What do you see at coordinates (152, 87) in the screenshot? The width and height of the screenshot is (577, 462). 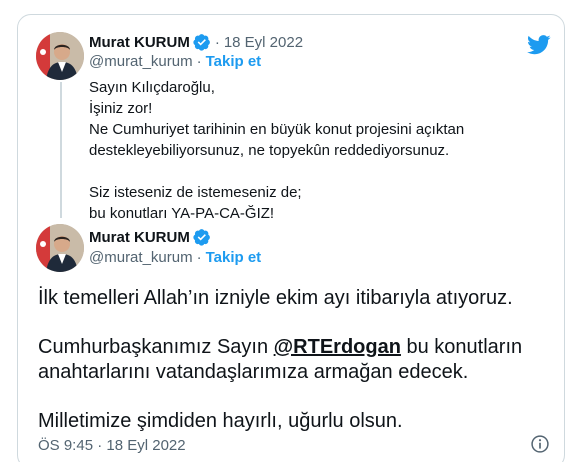 I see `tweet-line: Sayın Kılıçdaroğlu,` at bounding box center [152, 87].